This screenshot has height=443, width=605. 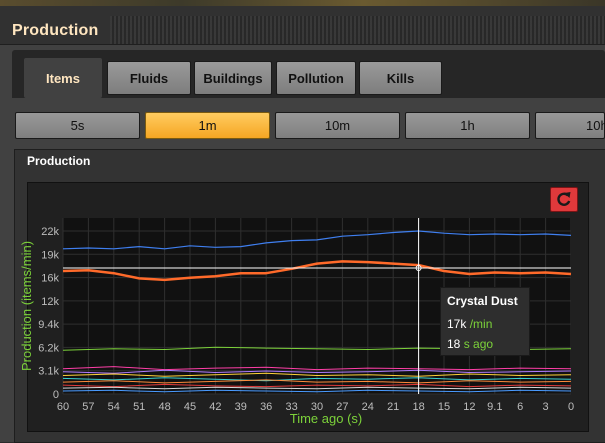 What do you see at coordinates (114, 407) in the screenshot?
I see `x-tick-label: 54` at bounding box center [114, 407].